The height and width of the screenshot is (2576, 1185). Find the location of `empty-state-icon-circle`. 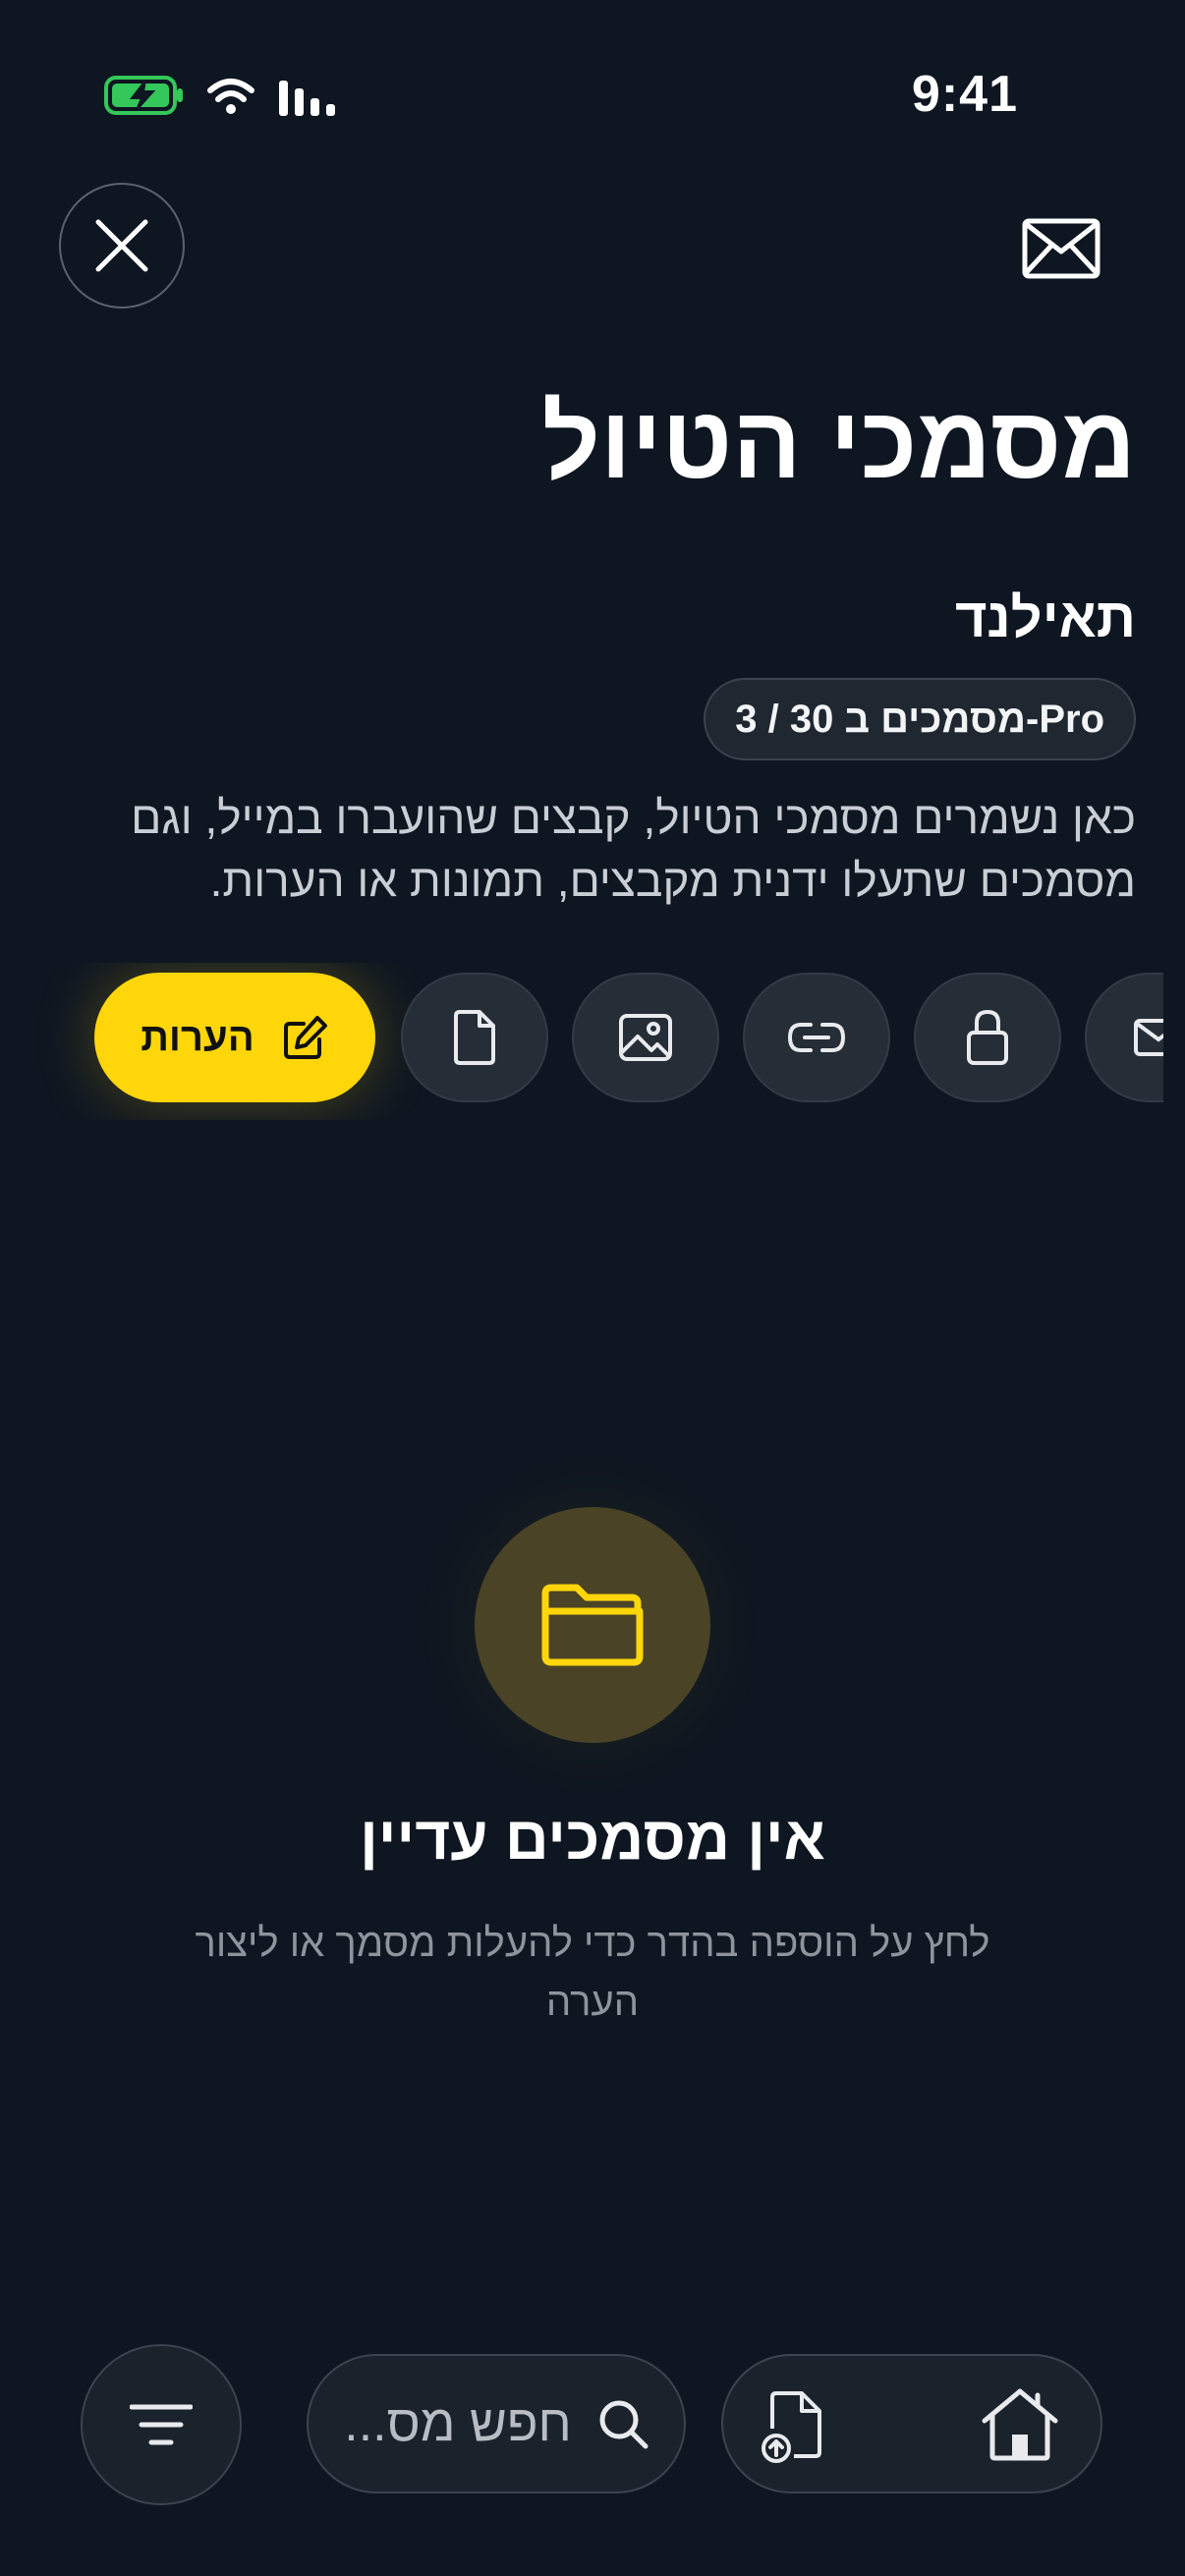

empty-state-icon-circle is located at coordinates (592, 1625).